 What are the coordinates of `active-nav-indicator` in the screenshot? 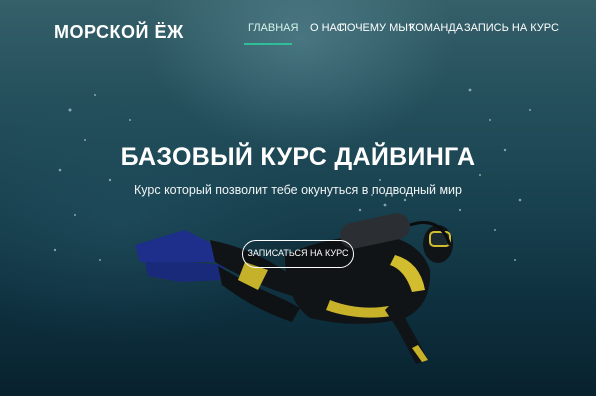 It's located at (268, 44).